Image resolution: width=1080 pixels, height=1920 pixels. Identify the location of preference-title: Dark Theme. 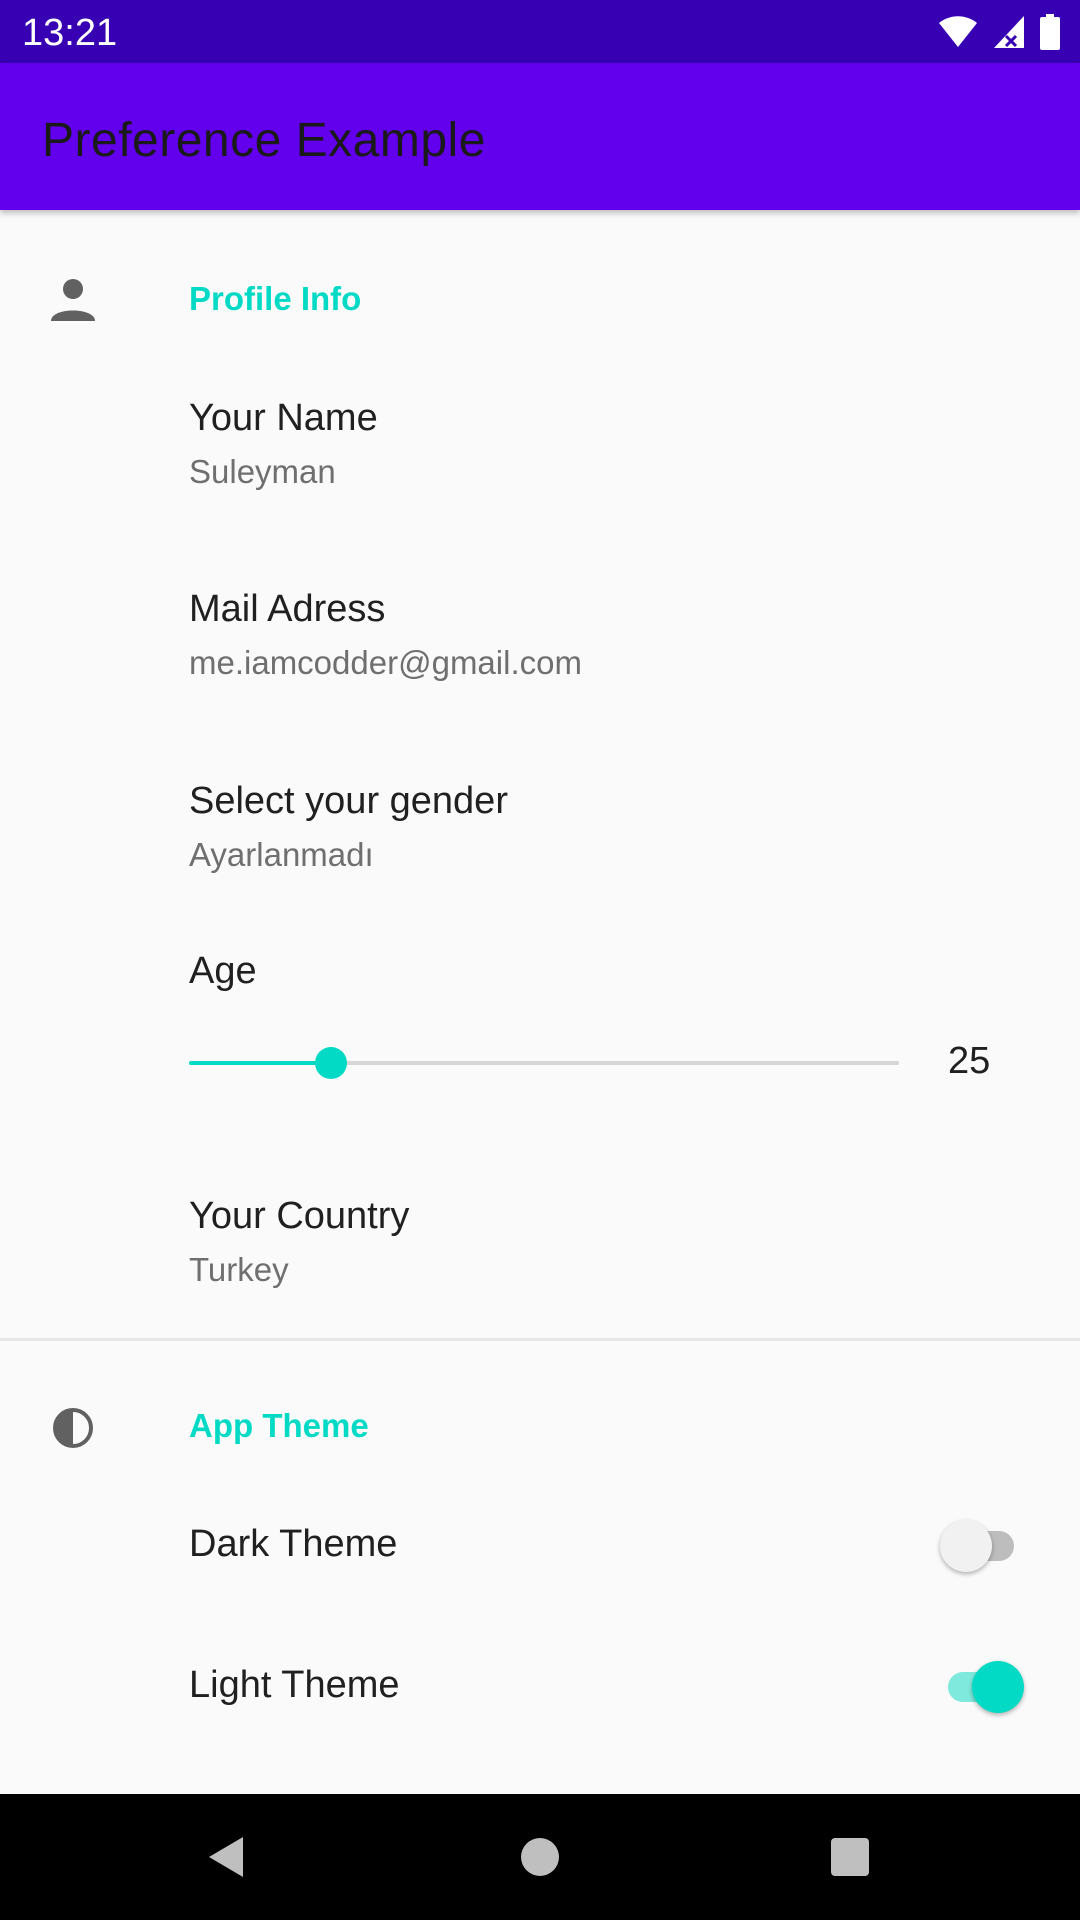
(293, 1544).